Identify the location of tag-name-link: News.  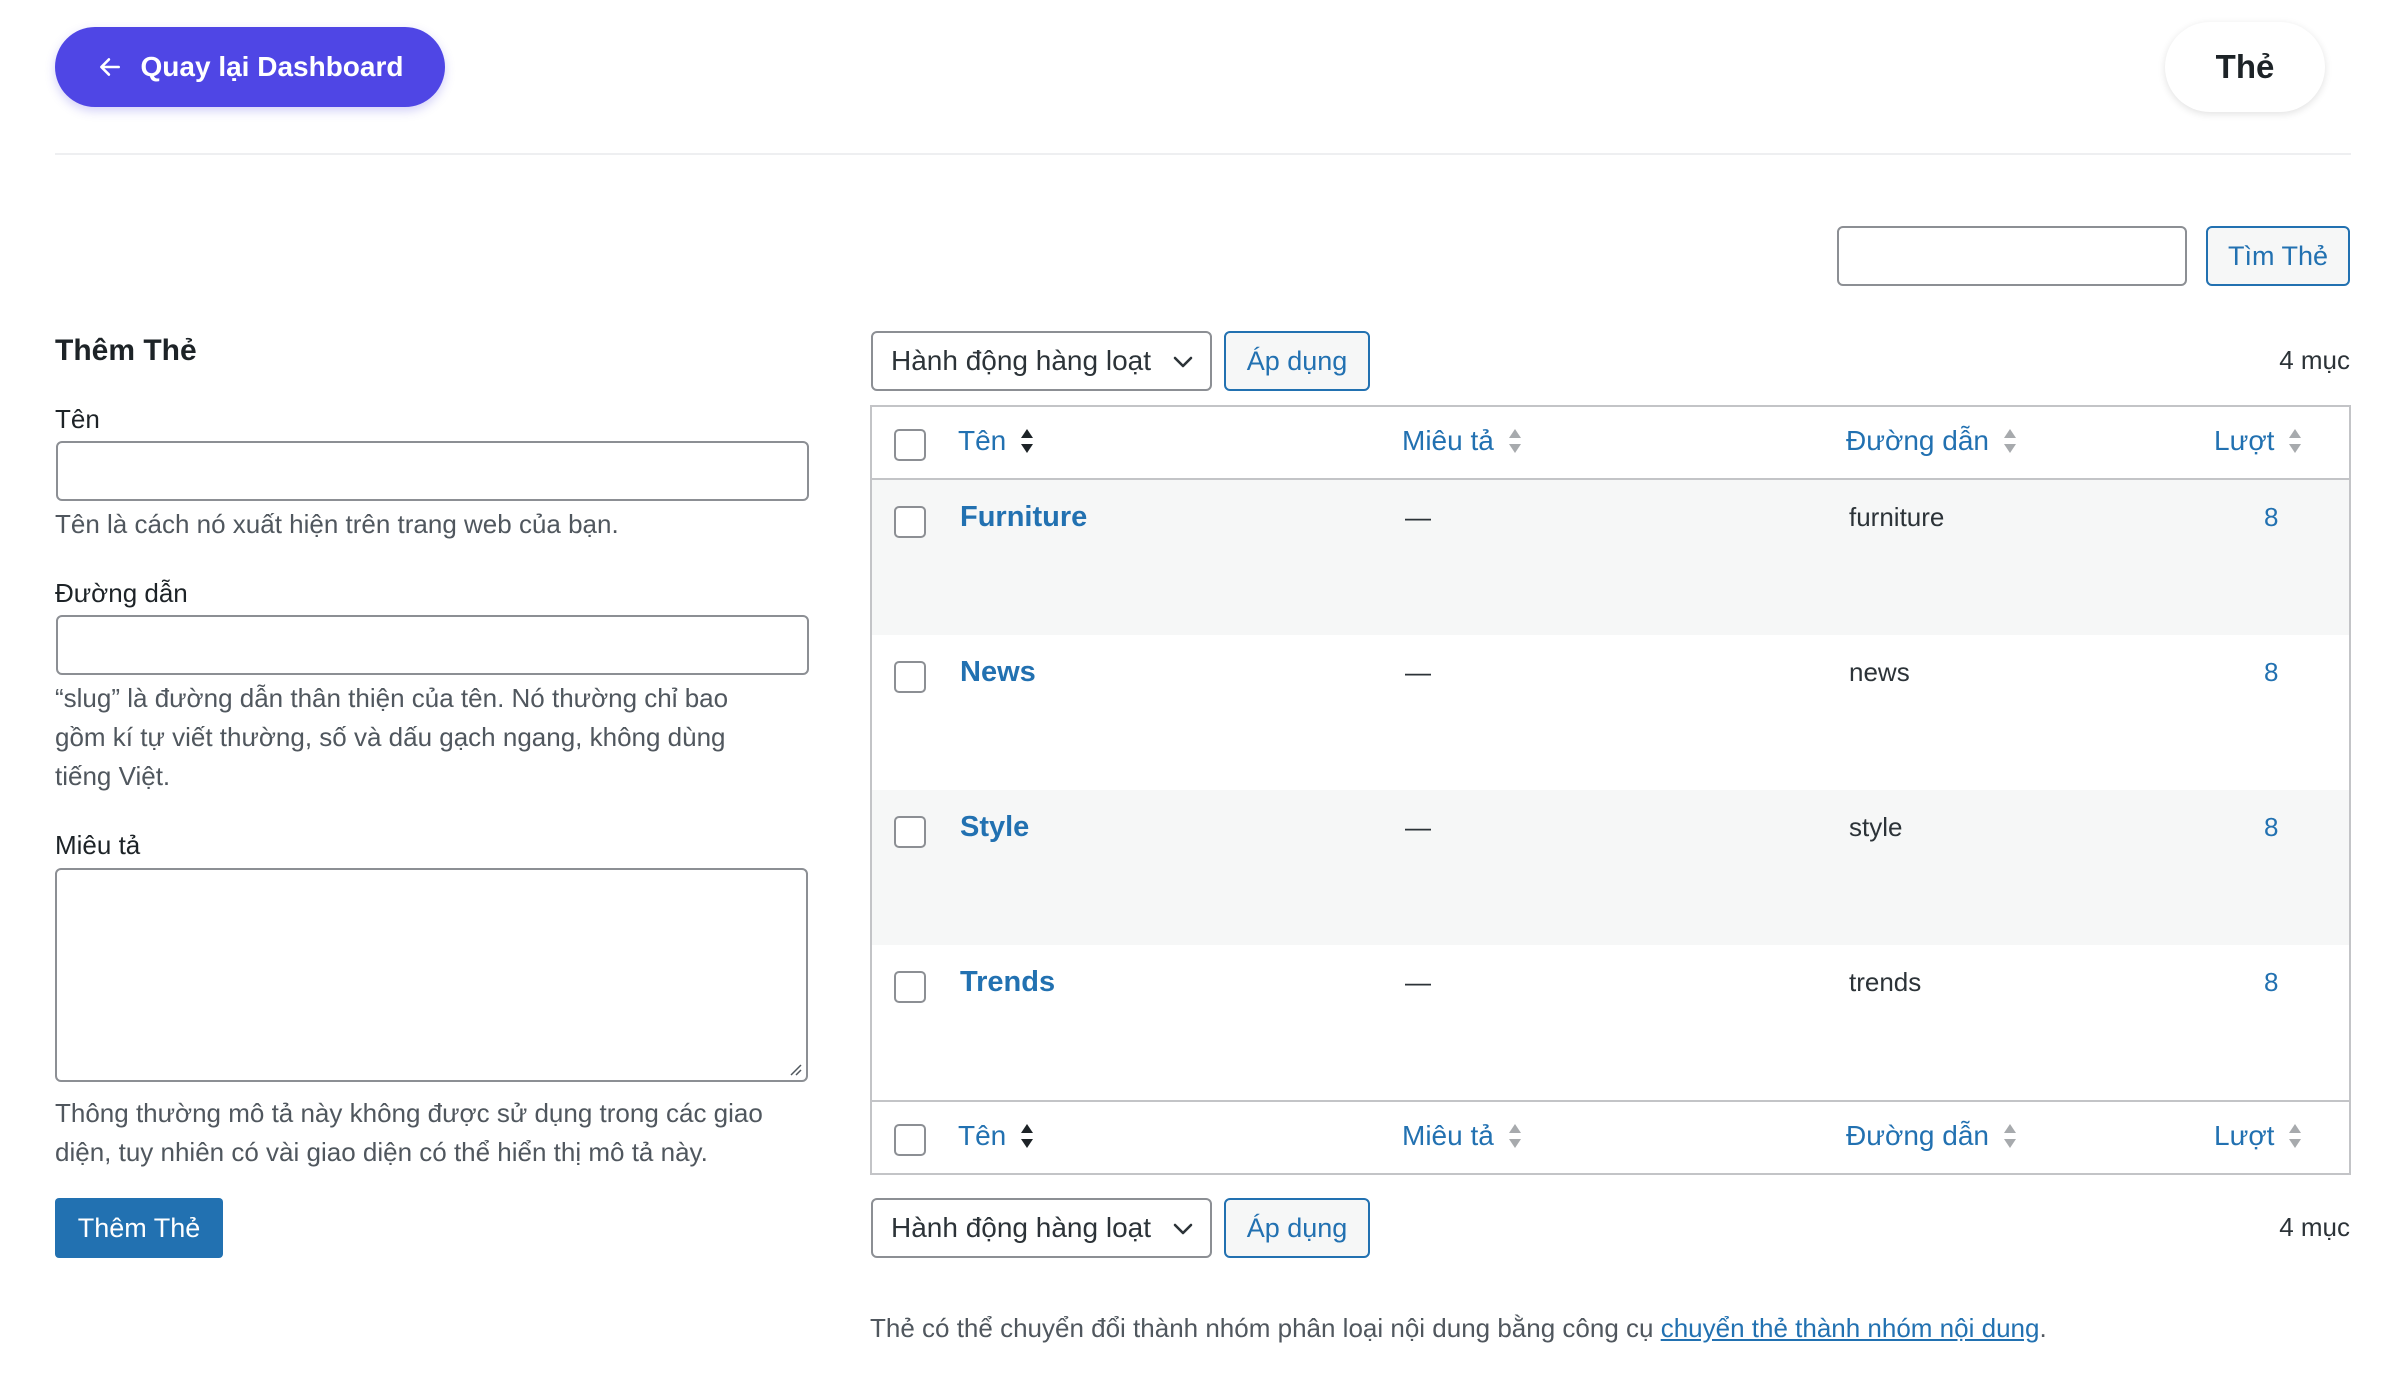
(998, 672).